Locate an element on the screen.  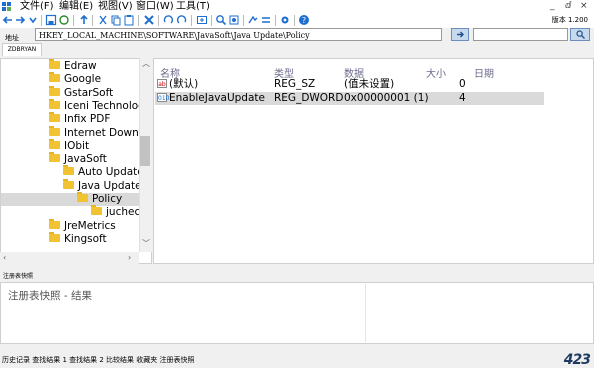
menu-window: 窗口(W) is located at coordinates (155, 6).